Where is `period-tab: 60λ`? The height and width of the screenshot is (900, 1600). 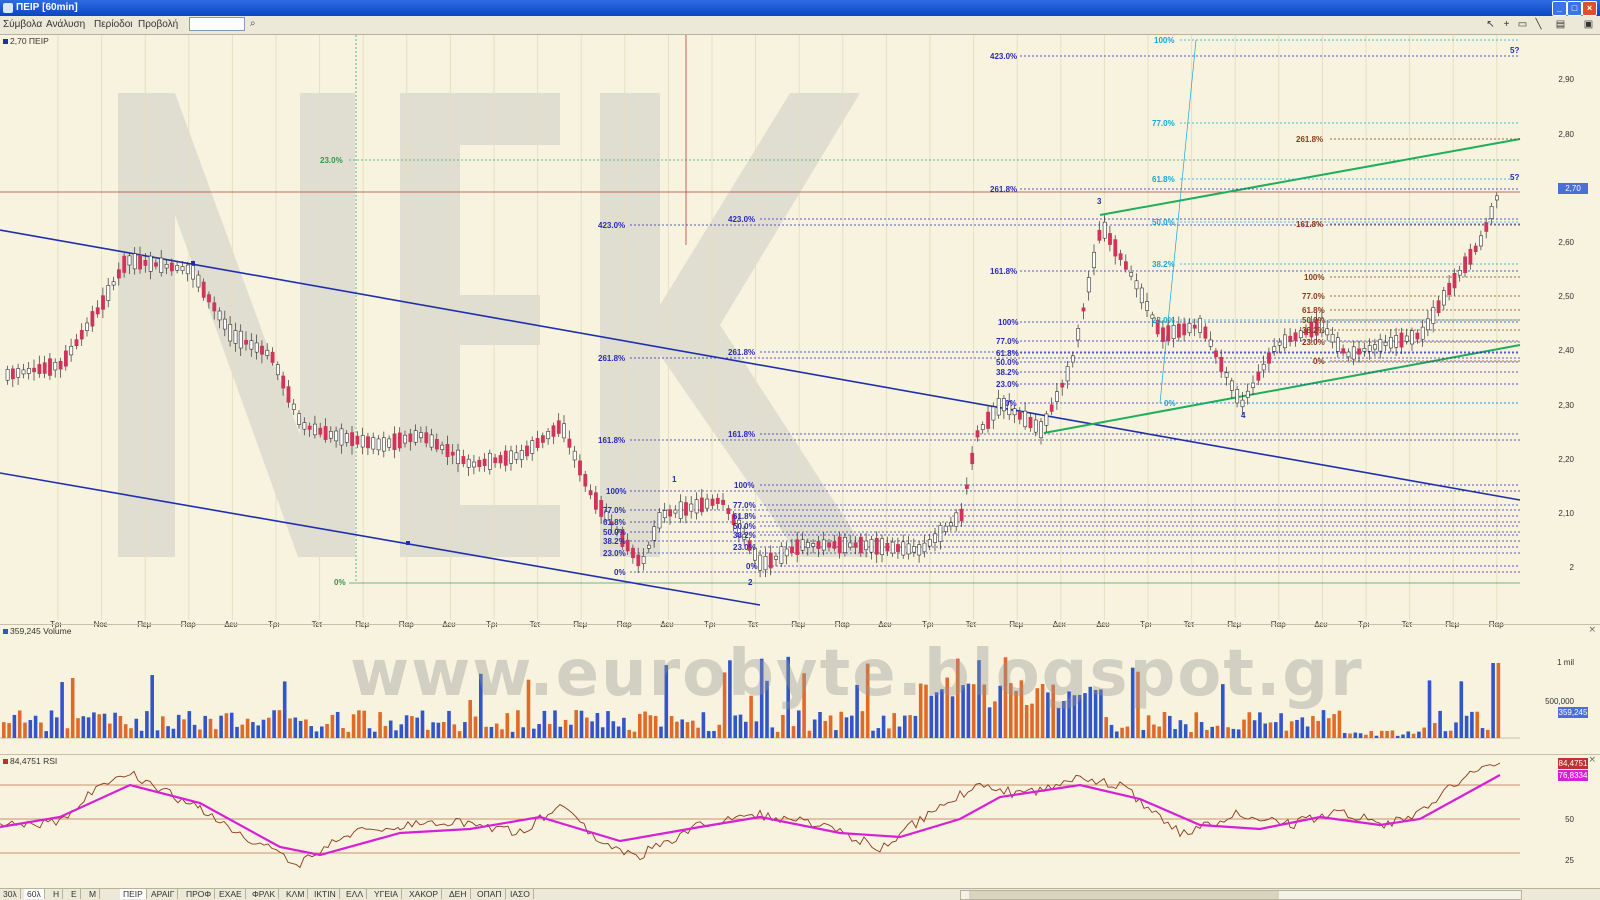
period-tab: 60λ is located at coordinates (34, 894).